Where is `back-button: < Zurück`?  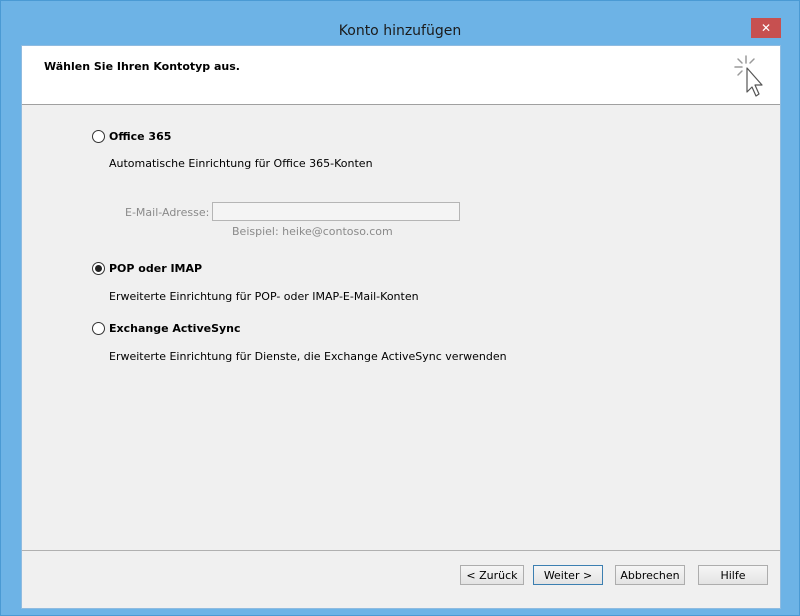 back-button: < Zurück is located at coordinates (492, 575).